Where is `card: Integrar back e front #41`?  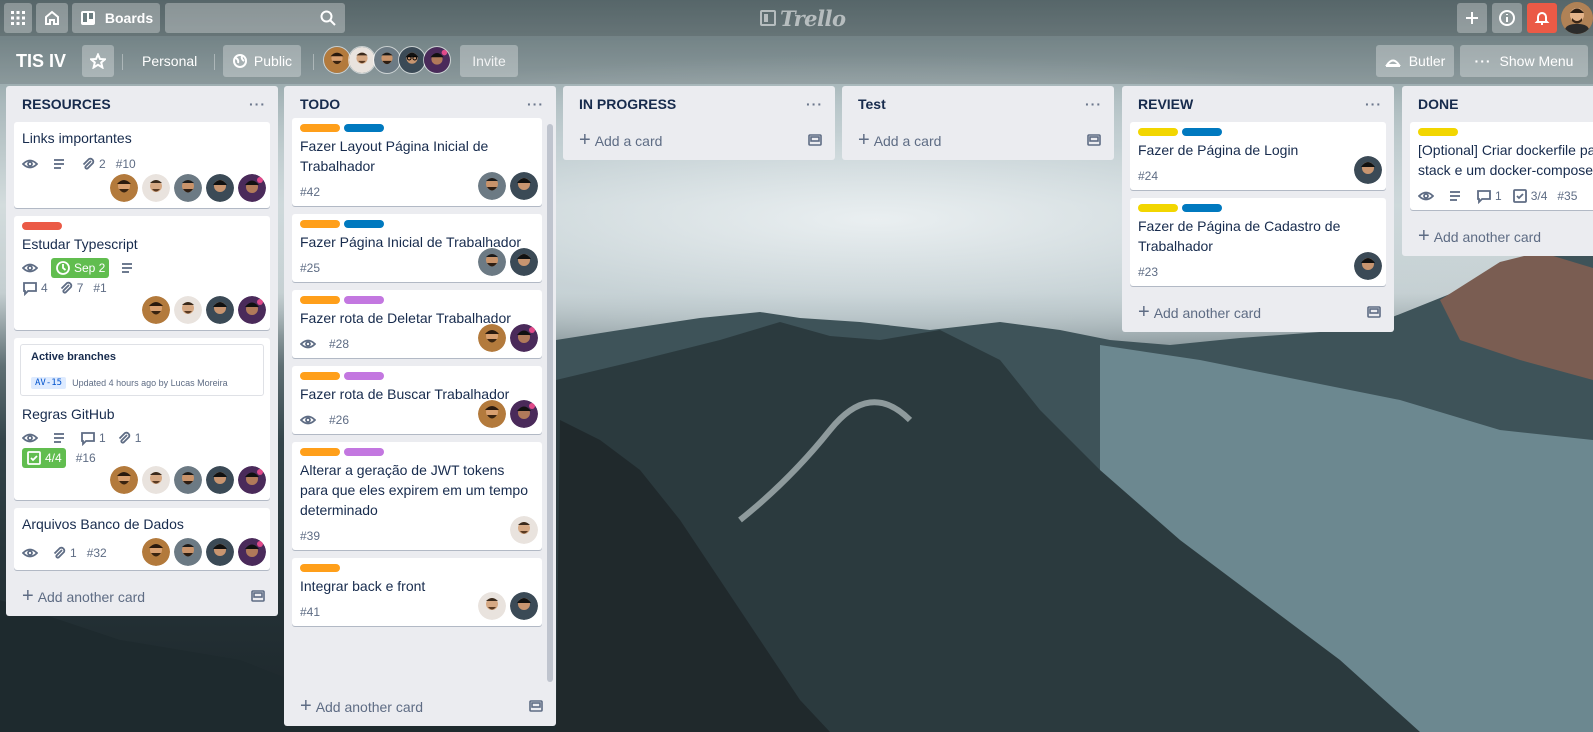
card: Integrar back e front #41 is located at coordinates (417, 592).